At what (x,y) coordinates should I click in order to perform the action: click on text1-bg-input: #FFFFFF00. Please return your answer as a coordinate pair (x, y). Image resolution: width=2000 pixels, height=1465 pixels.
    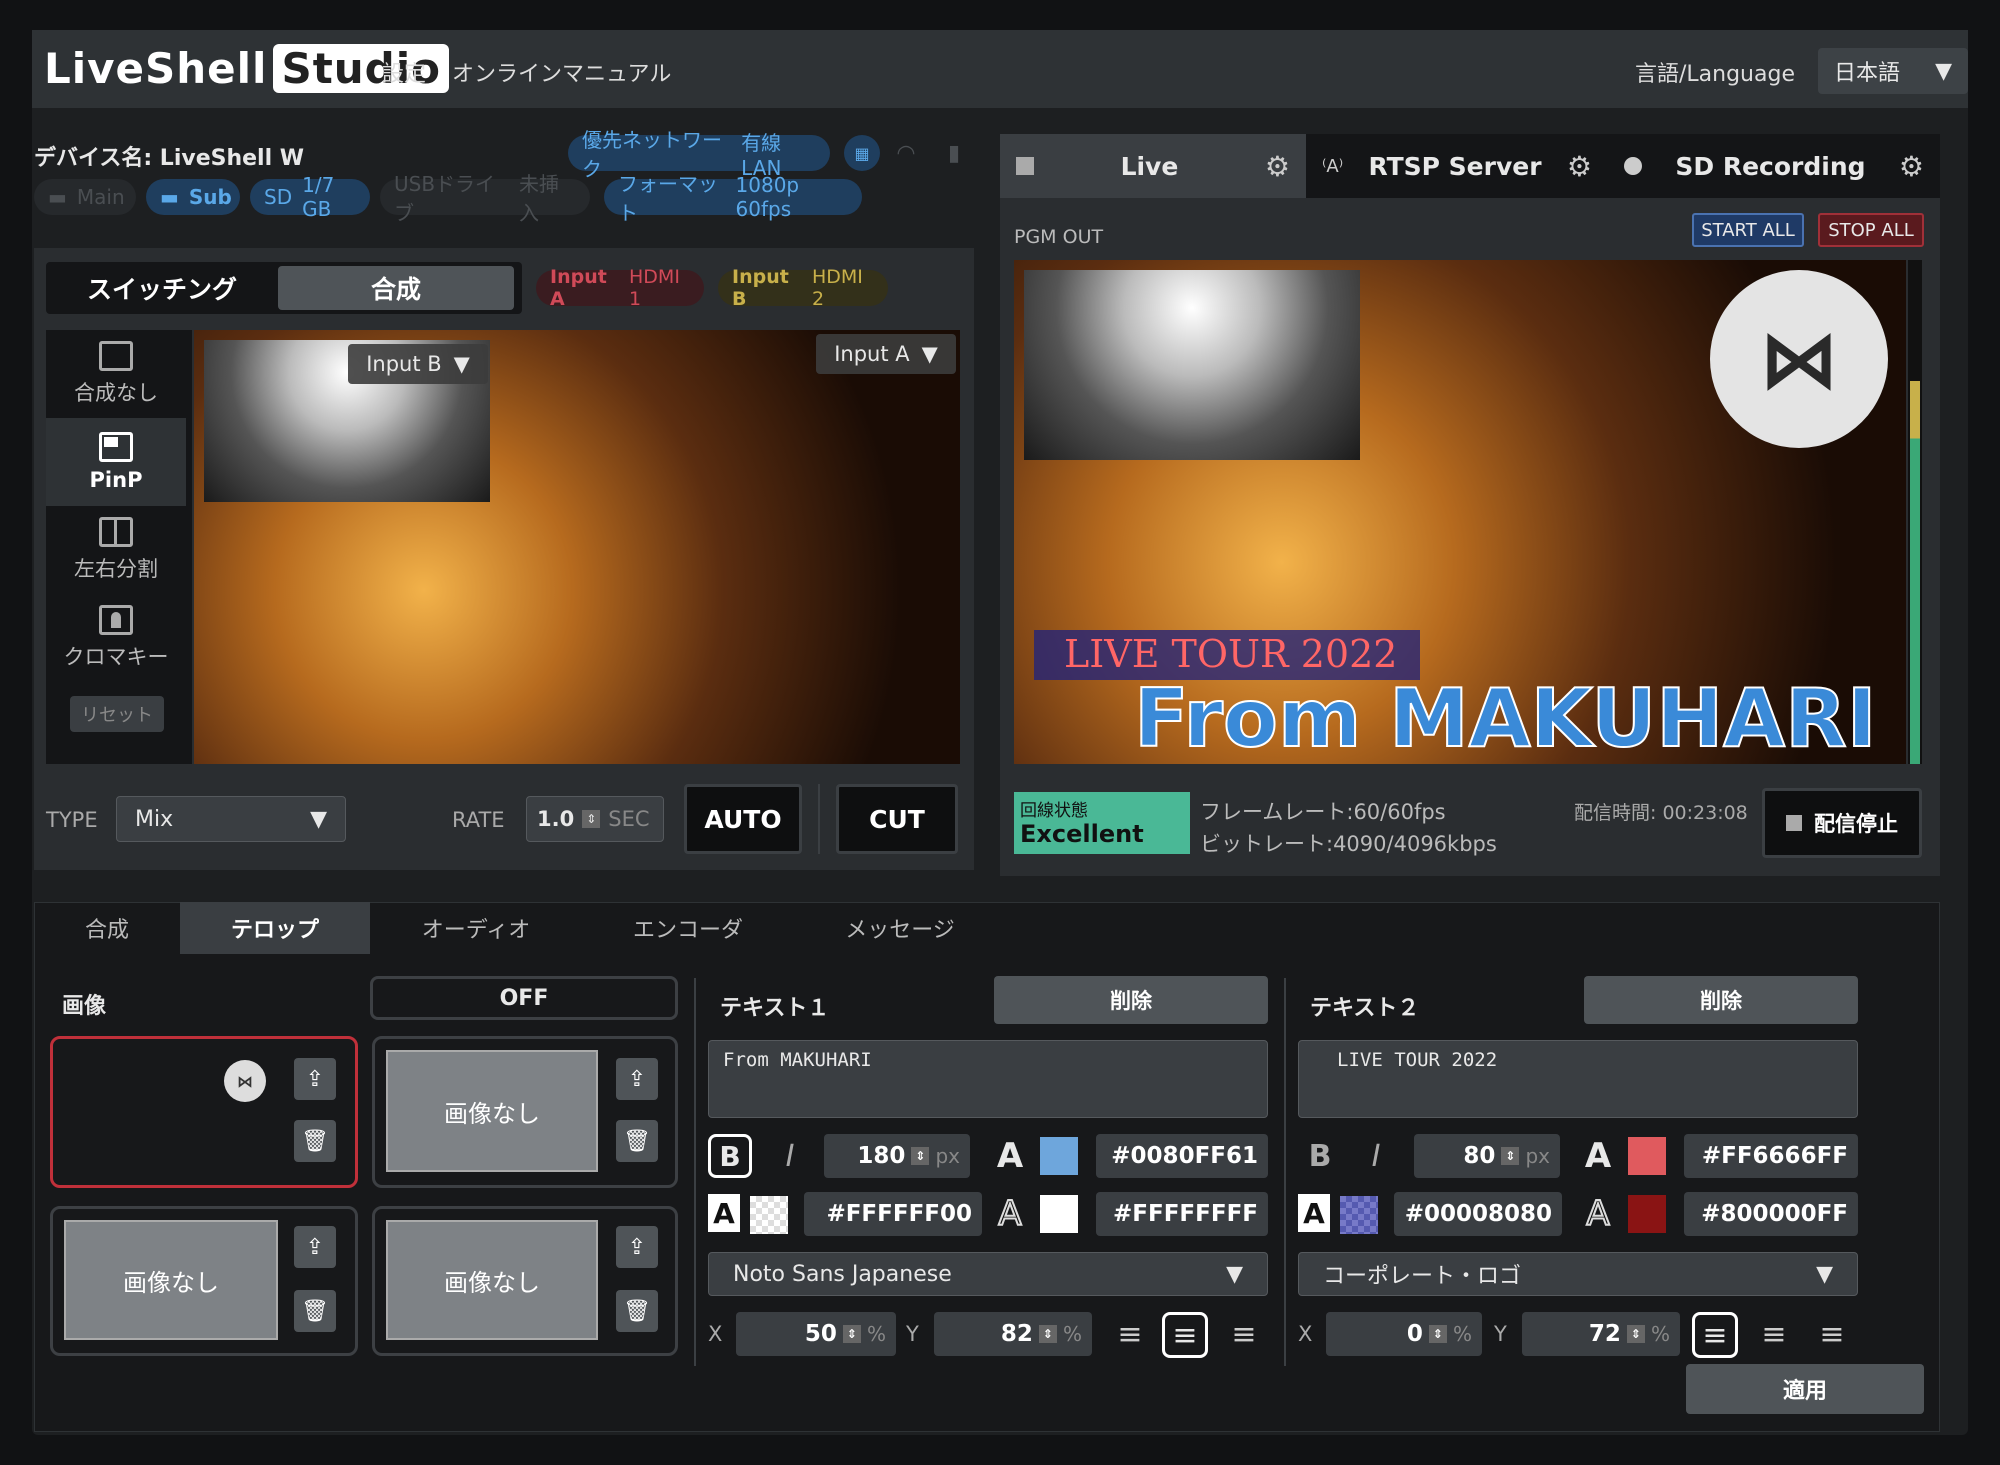
    Looking at the image, I should click on (893, 1214).